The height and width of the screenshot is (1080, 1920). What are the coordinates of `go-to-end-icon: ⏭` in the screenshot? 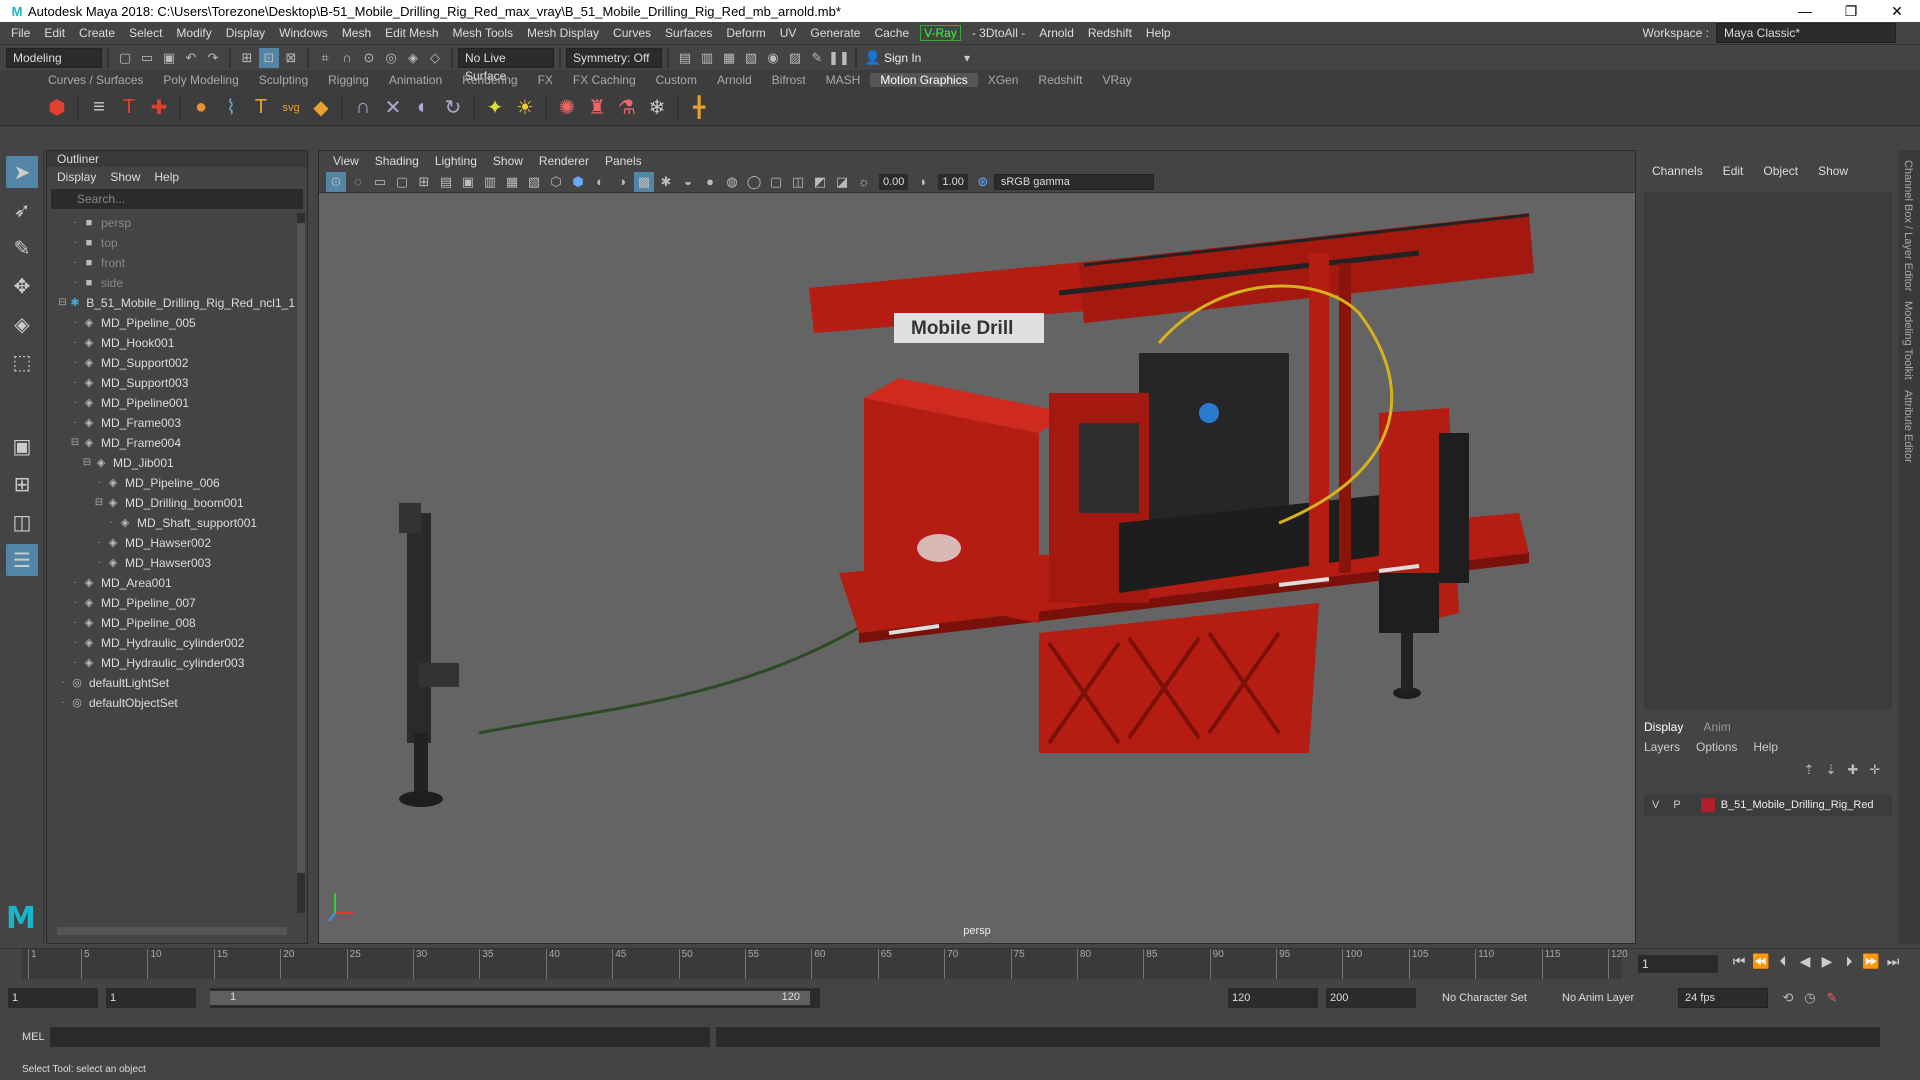 It's located at (1893, 961).